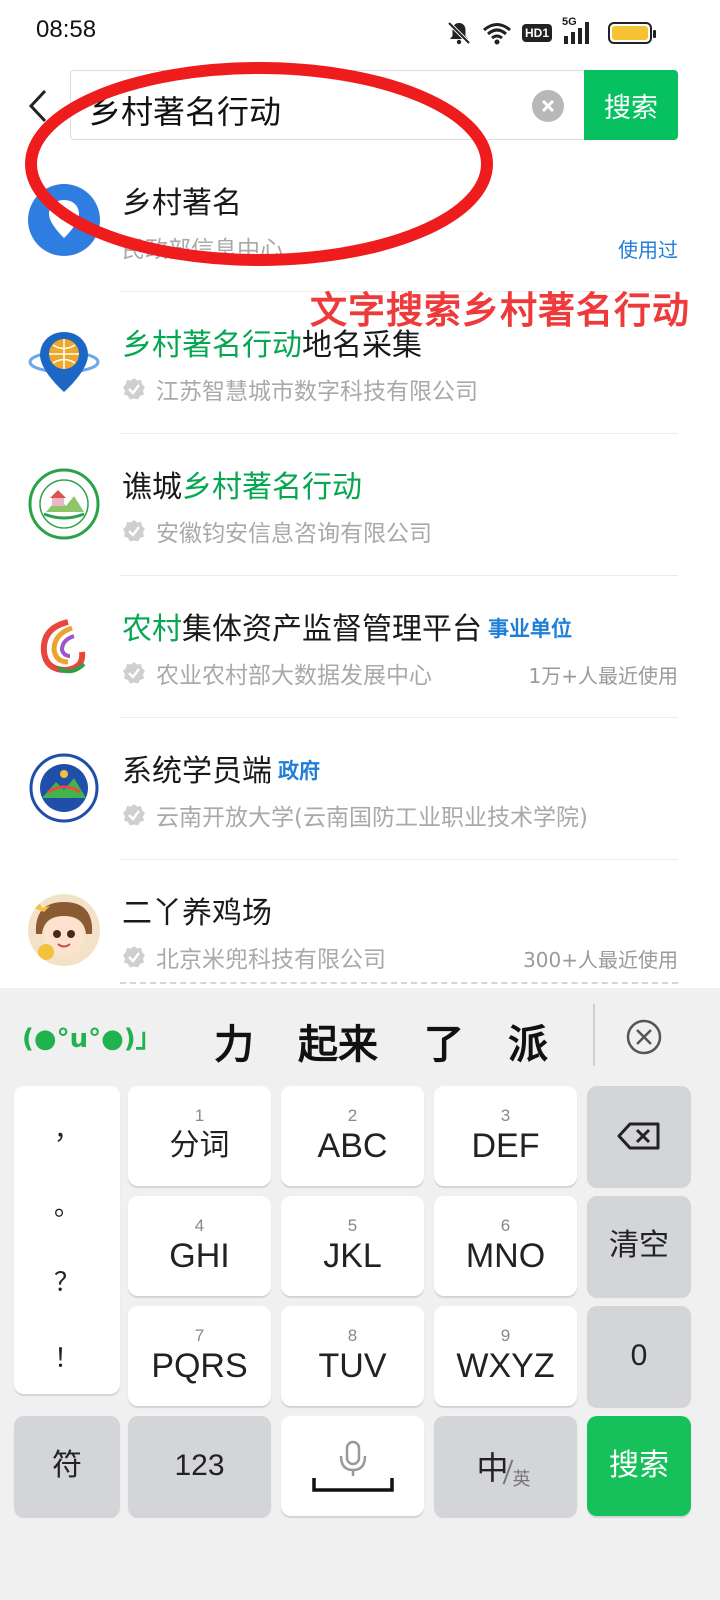  Describe the element at coordinates (199, 1366) in the screenshot. I see `key-label: PQRS` at that location.